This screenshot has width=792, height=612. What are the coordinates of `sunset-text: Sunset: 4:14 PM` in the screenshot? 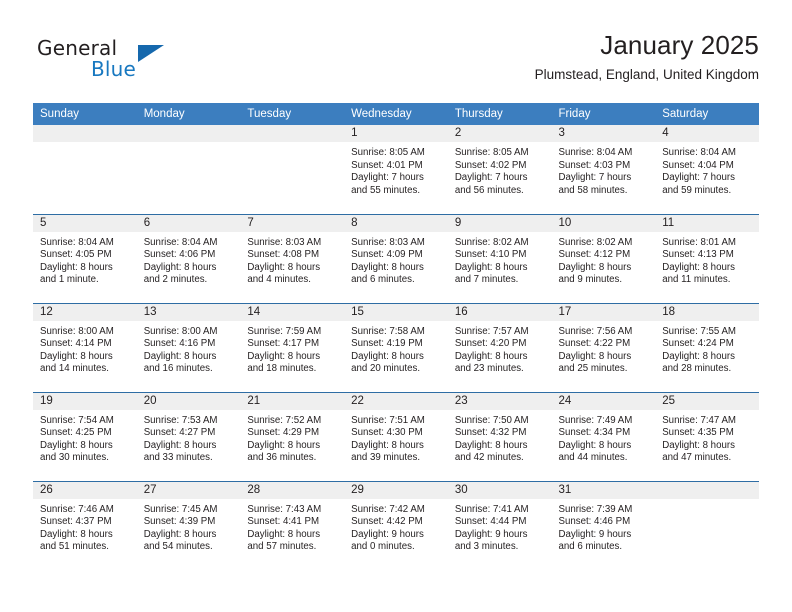 It's located at (76, 344).